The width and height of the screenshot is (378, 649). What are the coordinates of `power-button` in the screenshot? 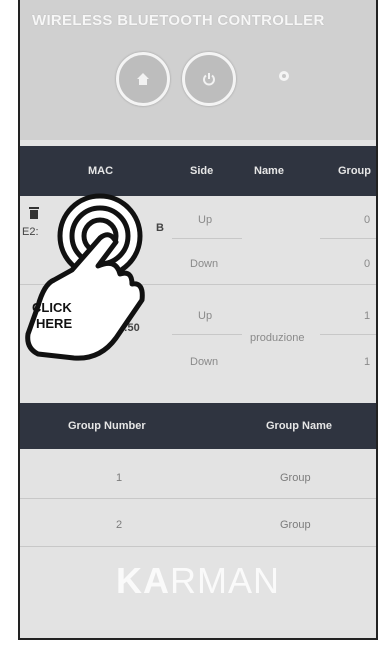 It's located at (209, 79).